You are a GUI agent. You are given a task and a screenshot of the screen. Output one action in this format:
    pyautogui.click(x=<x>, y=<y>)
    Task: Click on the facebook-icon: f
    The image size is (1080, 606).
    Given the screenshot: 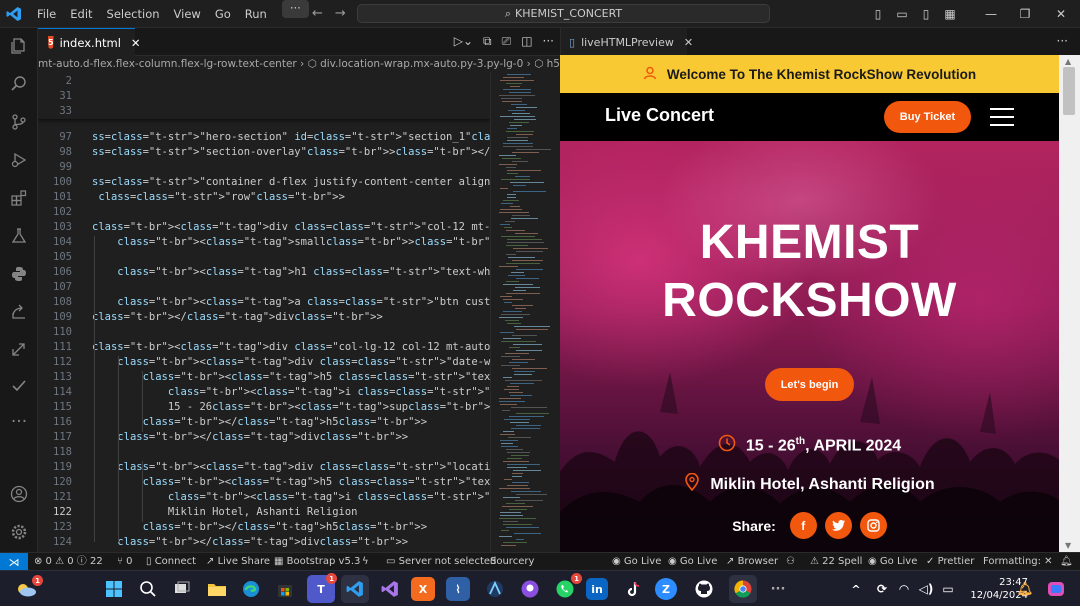 What is the action you would take?
    pyautogui.click(x=803, y=525)
    